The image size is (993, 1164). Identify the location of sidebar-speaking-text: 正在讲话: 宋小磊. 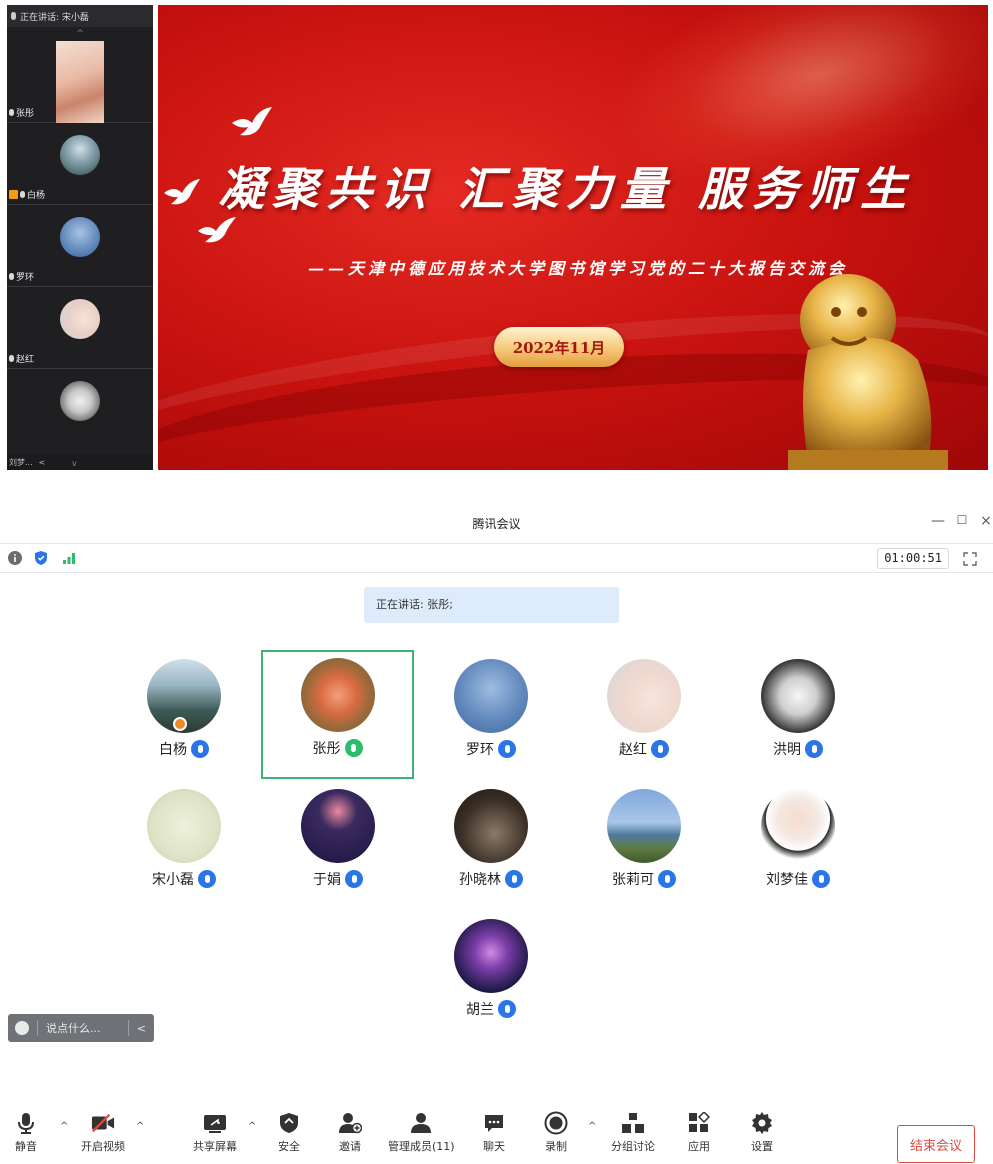
(54, 17).